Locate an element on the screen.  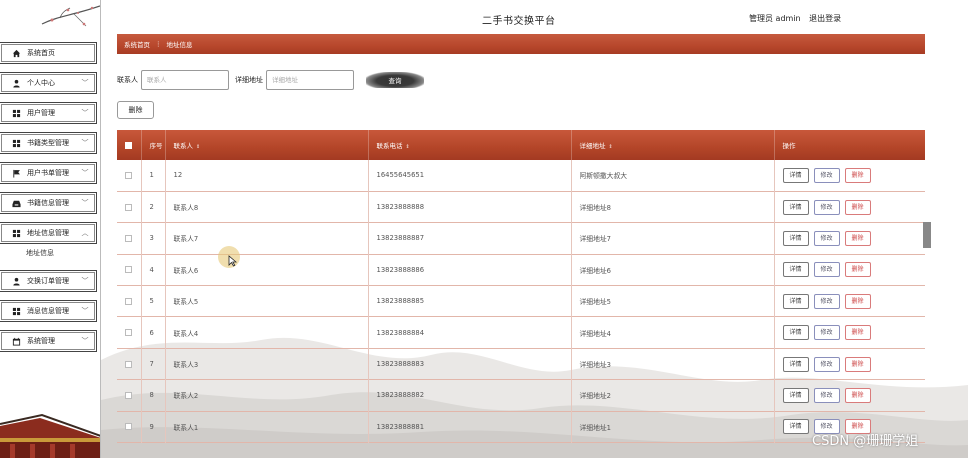
address-search-label: 详细地址 is located at coordinates (249, 80).